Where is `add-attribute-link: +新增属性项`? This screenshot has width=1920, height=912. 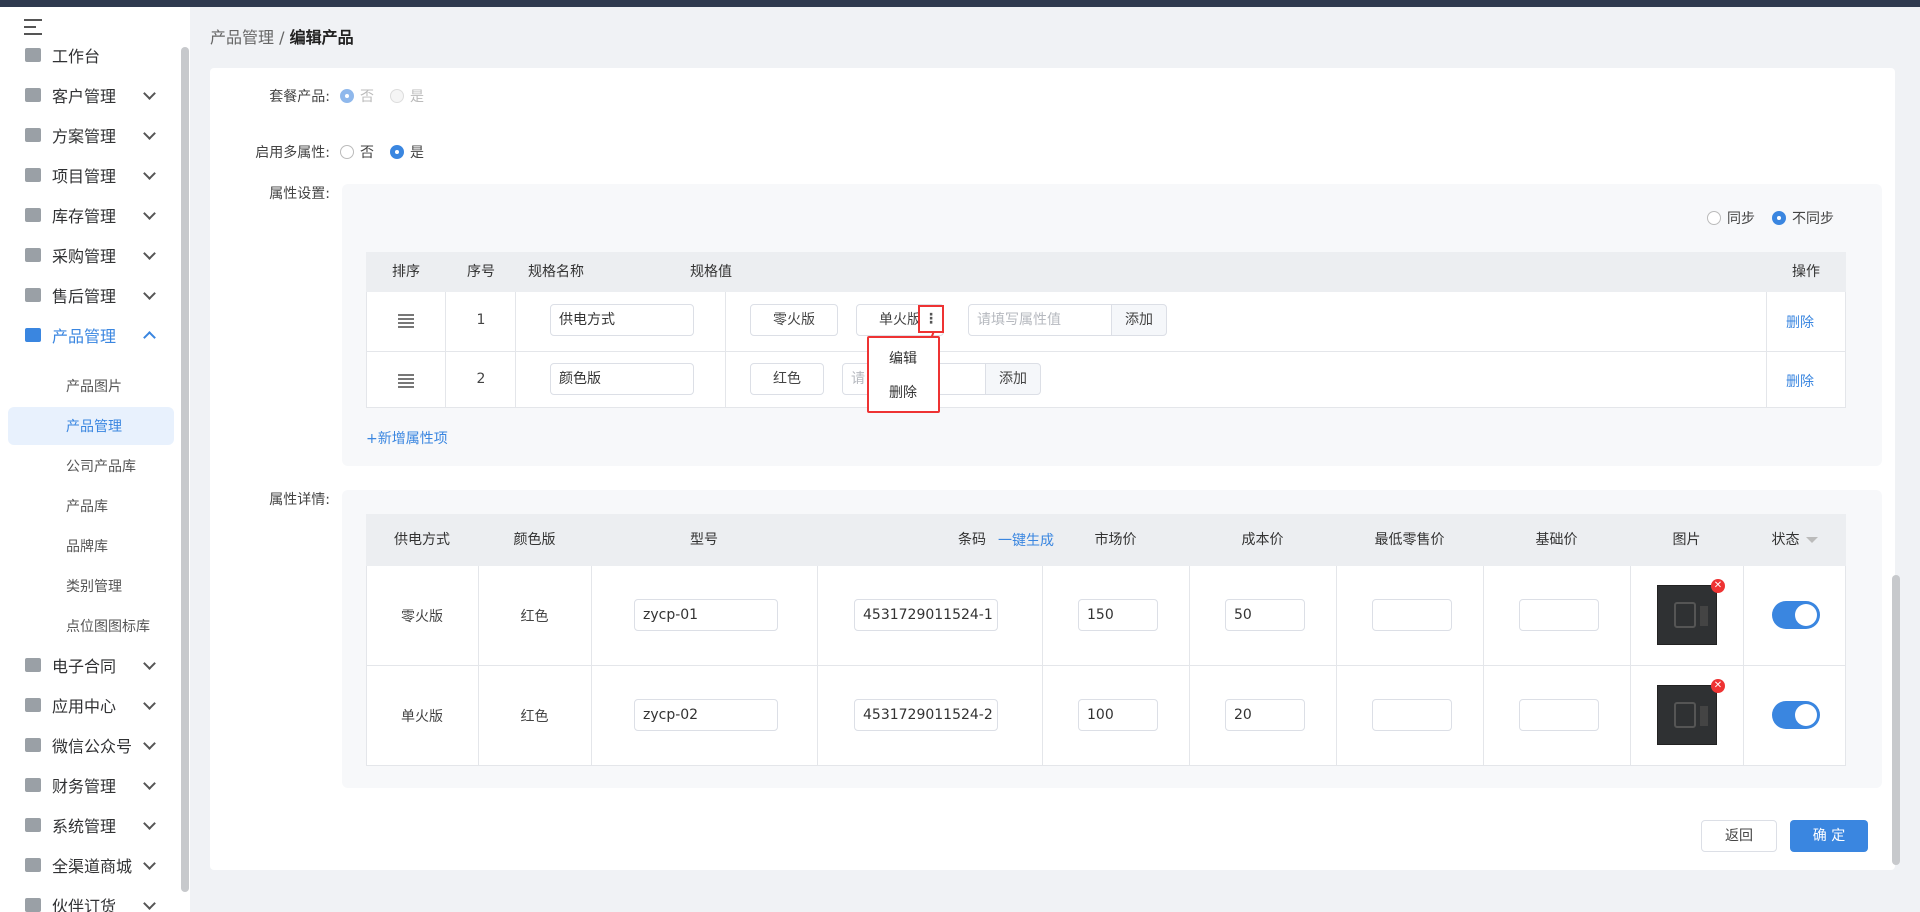 add-attribute-link: +新增属性项 is located at coordinates (407, 438).